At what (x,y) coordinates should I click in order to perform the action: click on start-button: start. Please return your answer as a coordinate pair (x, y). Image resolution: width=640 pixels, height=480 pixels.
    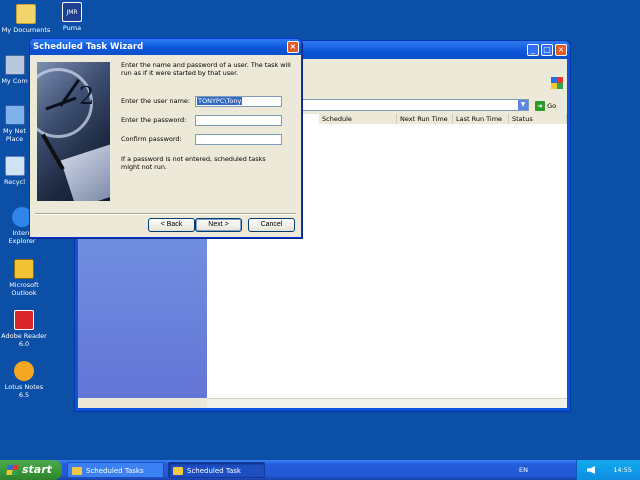
    Looking at the image, I should click on (31, 470).